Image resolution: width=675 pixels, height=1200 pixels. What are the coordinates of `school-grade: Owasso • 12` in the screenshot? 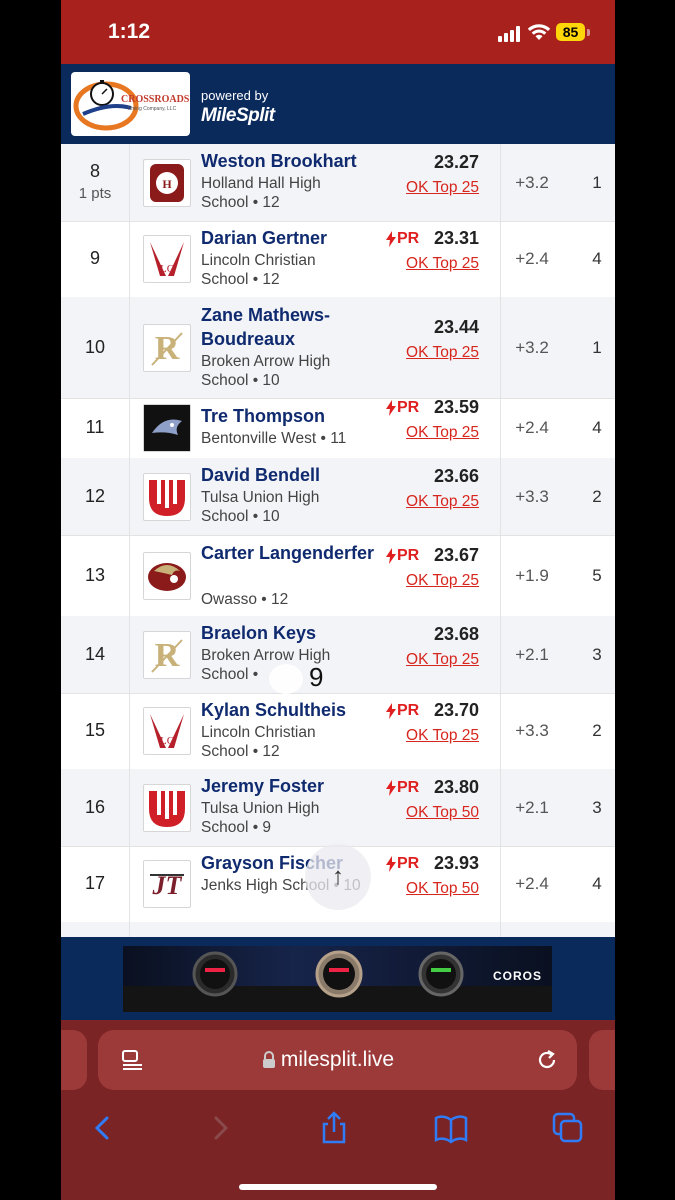 It's located at (281, 599).